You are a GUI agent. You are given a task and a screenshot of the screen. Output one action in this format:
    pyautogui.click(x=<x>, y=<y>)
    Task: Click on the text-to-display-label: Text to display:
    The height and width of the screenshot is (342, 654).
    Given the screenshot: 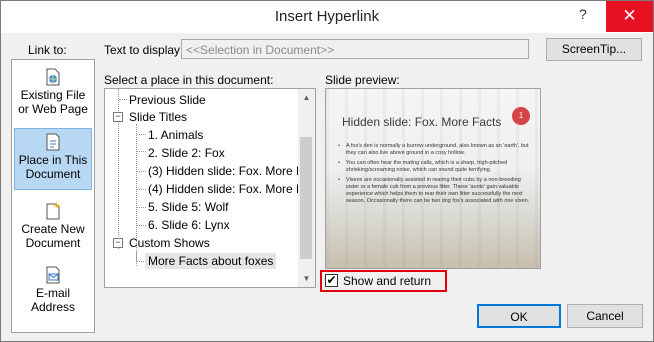 What is the action you would take?
    pyautogui.click(x=144, y=50)
    